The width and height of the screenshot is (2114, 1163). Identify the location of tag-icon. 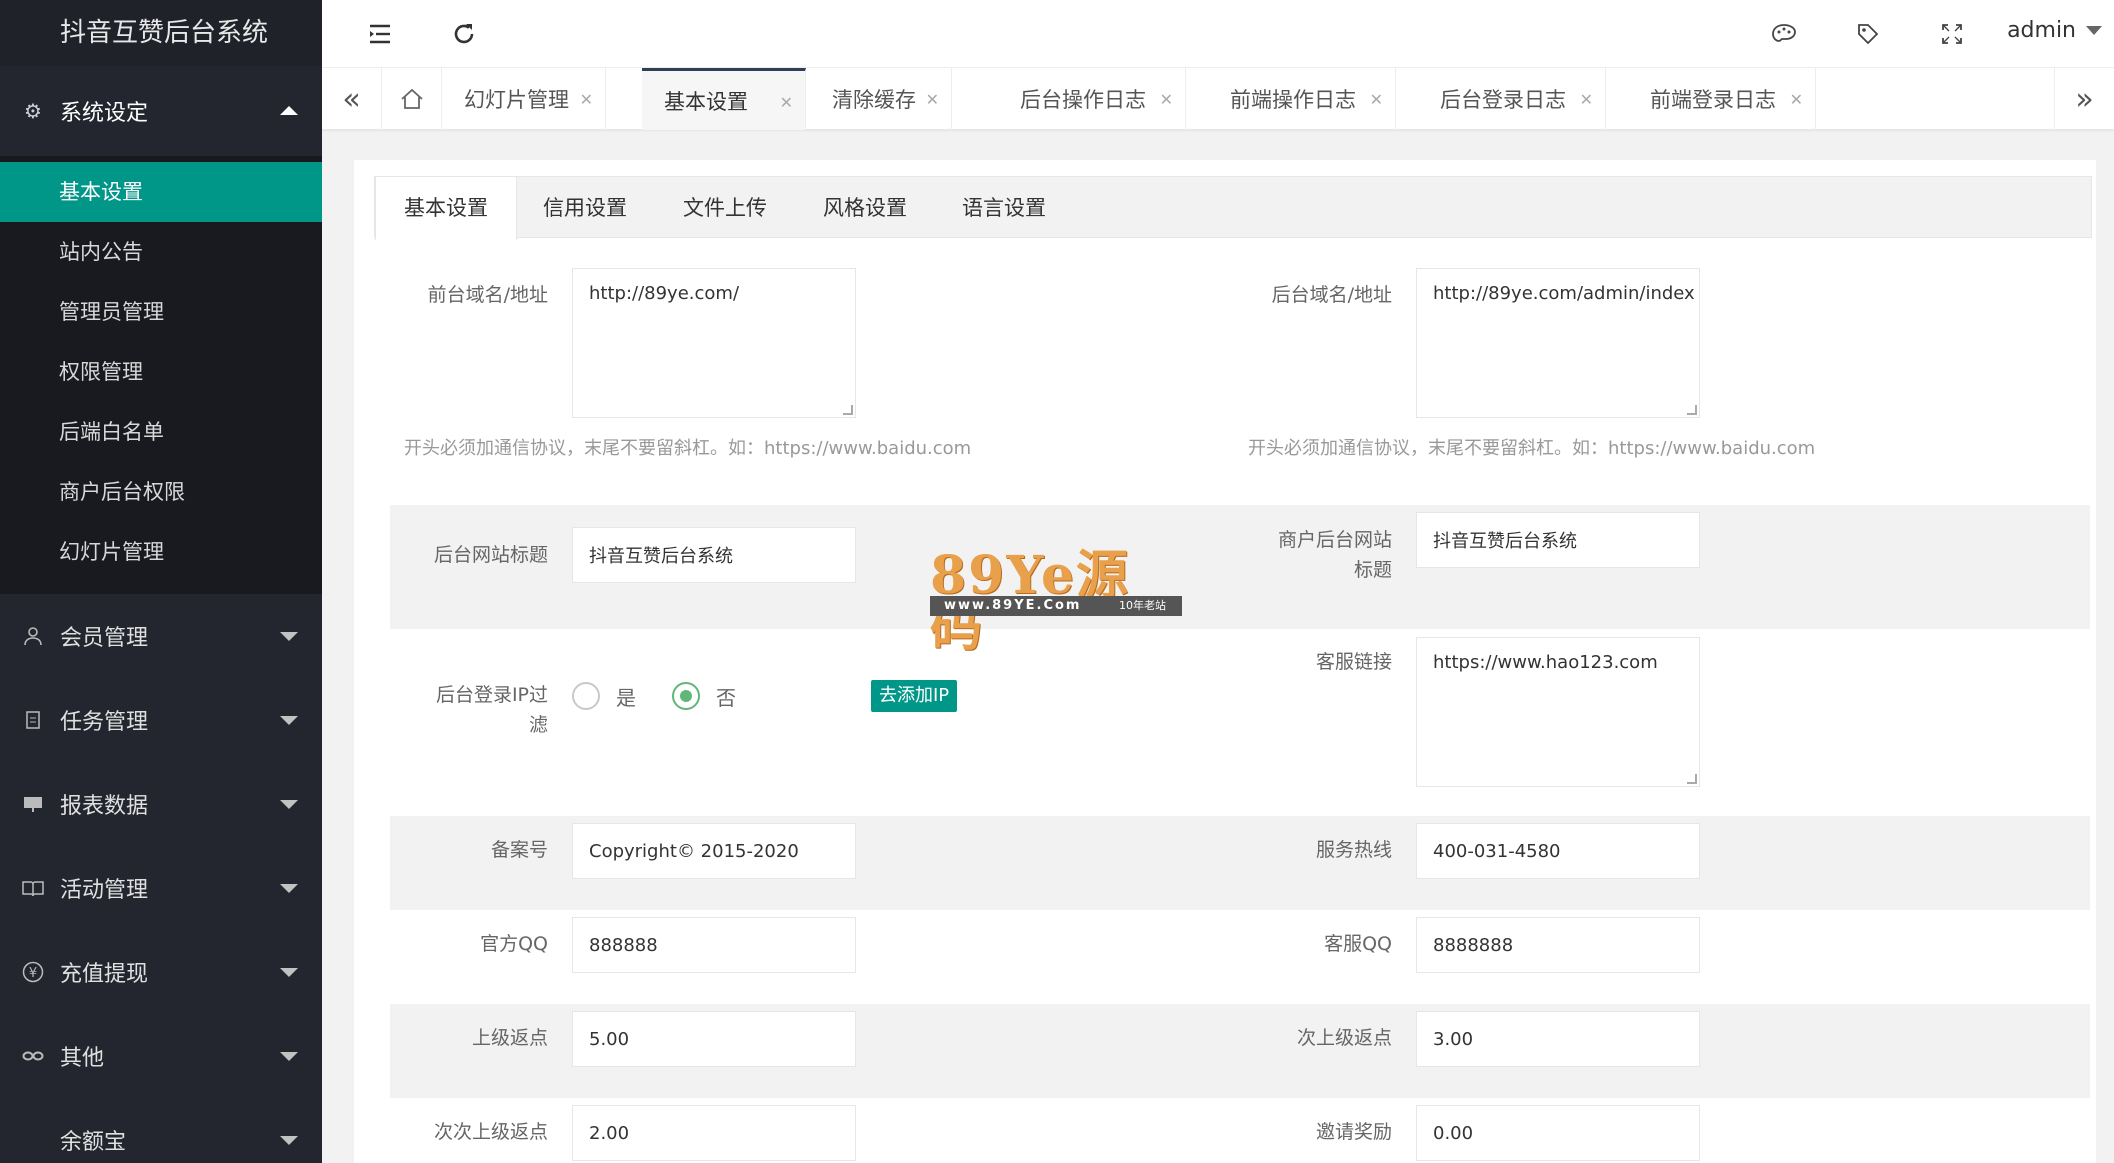
(1868, 34).